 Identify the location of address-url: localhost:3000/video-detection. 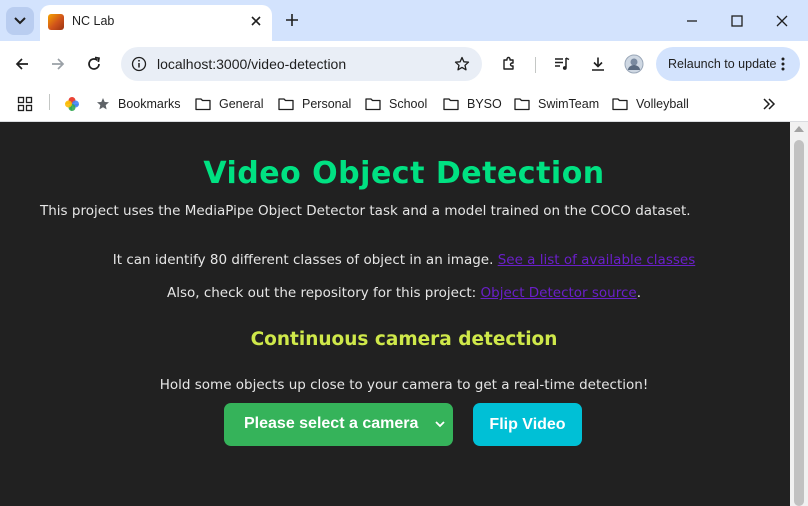
(252, 64).